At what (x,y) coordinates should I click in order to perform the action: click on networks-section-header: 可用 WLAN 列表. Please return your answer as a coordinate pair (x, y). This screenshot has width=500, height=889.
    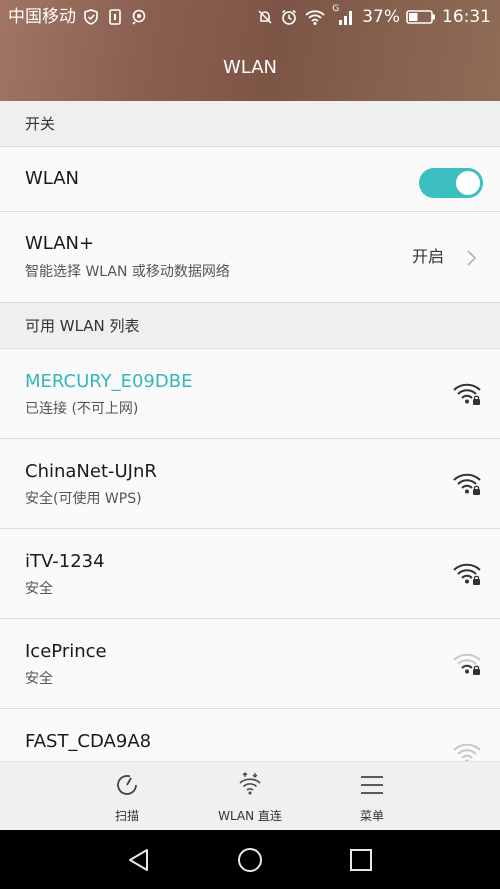
    Looking at the image, I should click on (250, 326).